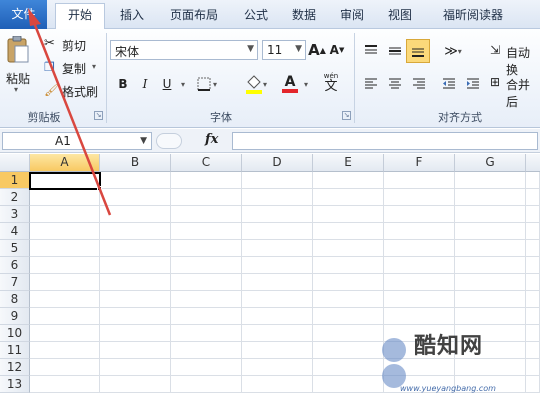  What do you see at coordinates (448, 388) in the screenshot?
I see `watermark-site: www.yueyangbang.com` at bounding box center [448, 388].